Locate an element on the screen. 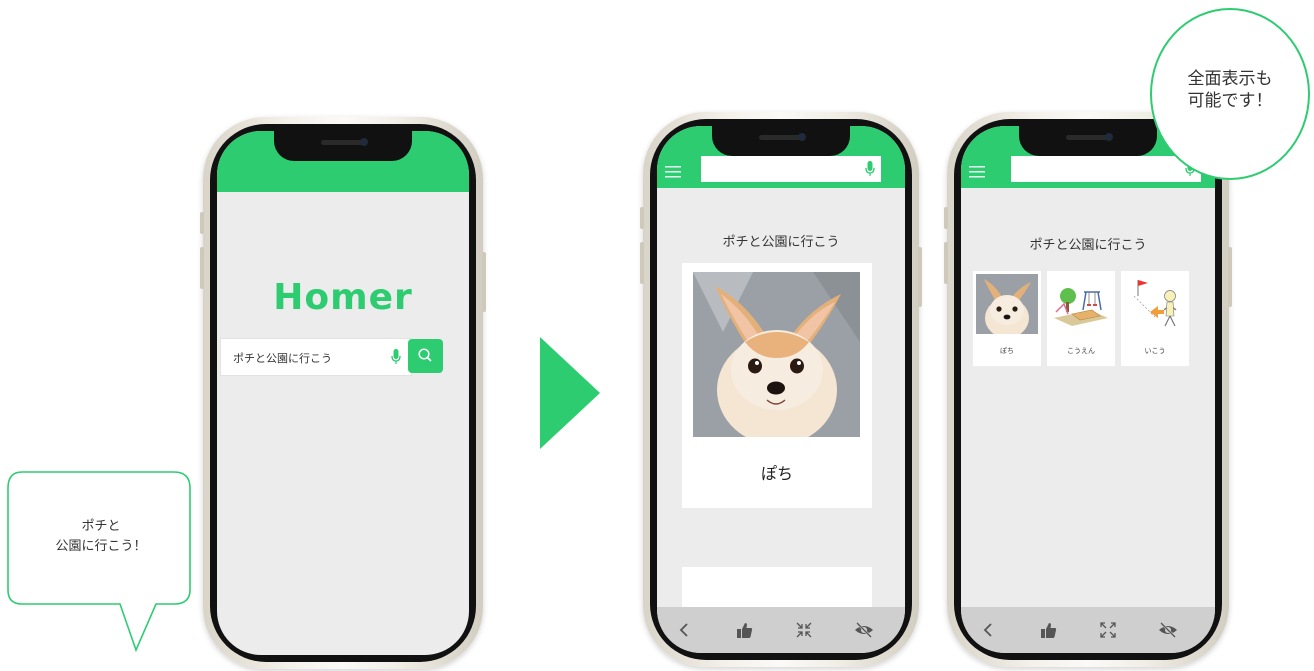 Image resolution: width=1314 pixels, height=671 pixels. expand-icon is located at coordinates (1108, 630).